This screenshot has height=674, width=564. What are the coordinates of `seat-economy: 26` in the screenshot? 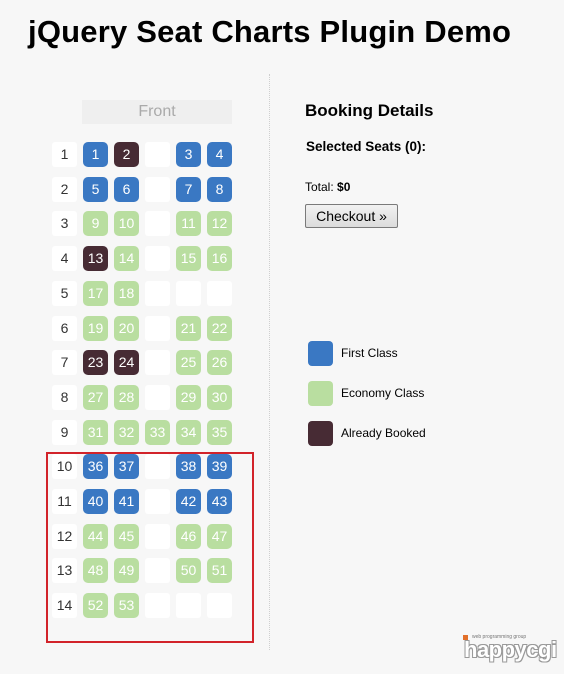 It's located at (219, 362).